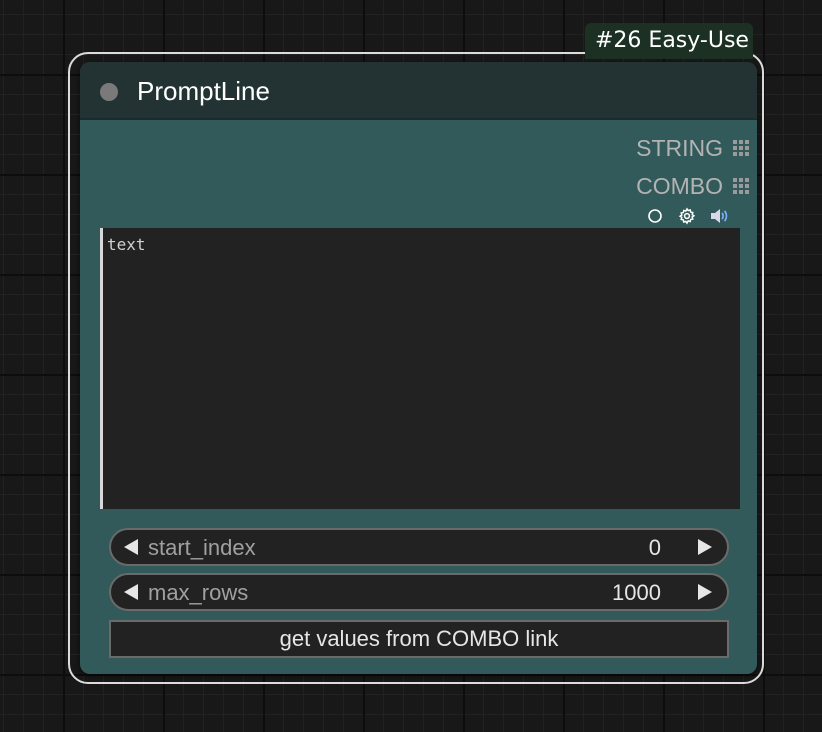  What do you see at coordinates (198, 592) in the screenshot?
I see `max-rows-label: max_rows` at bounding box center [198, 592].